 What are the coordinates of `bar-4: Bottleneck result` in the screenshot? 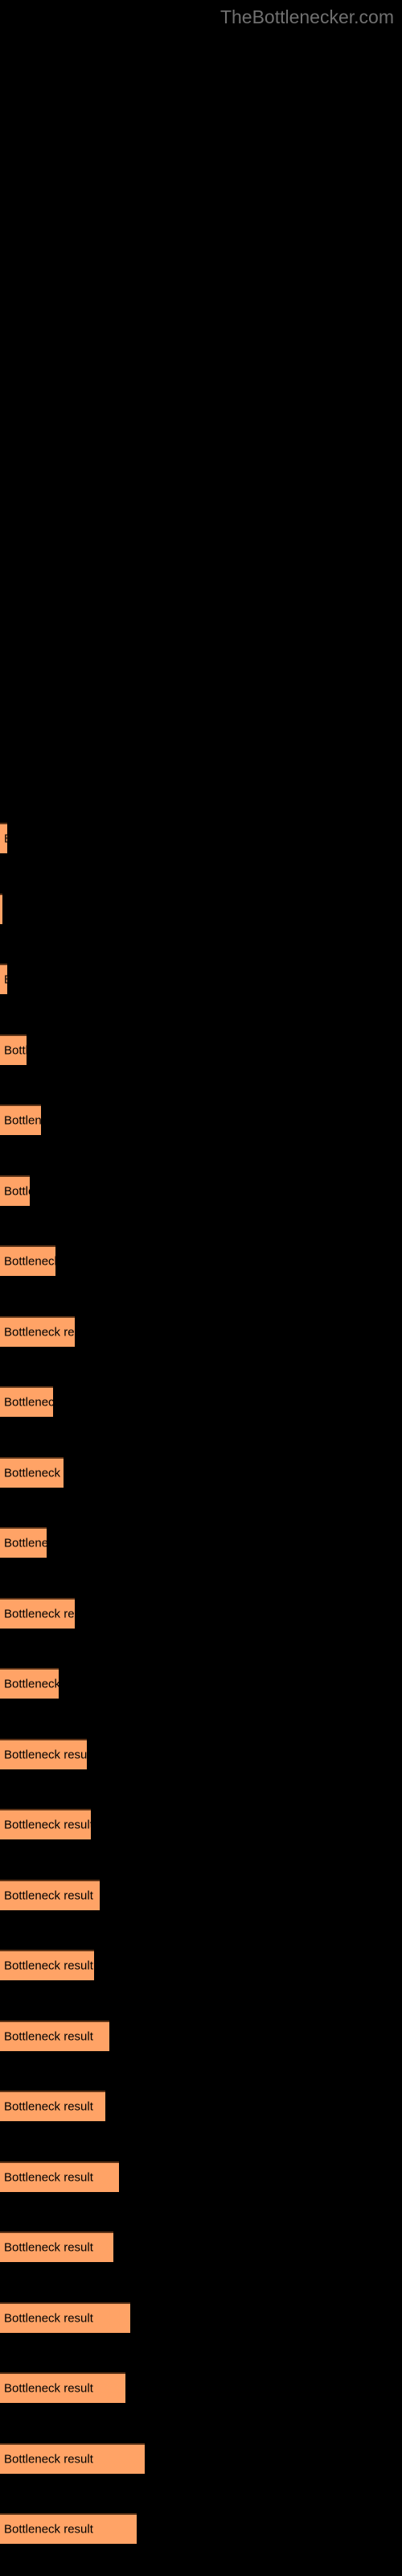 It's located at (13, 1049).